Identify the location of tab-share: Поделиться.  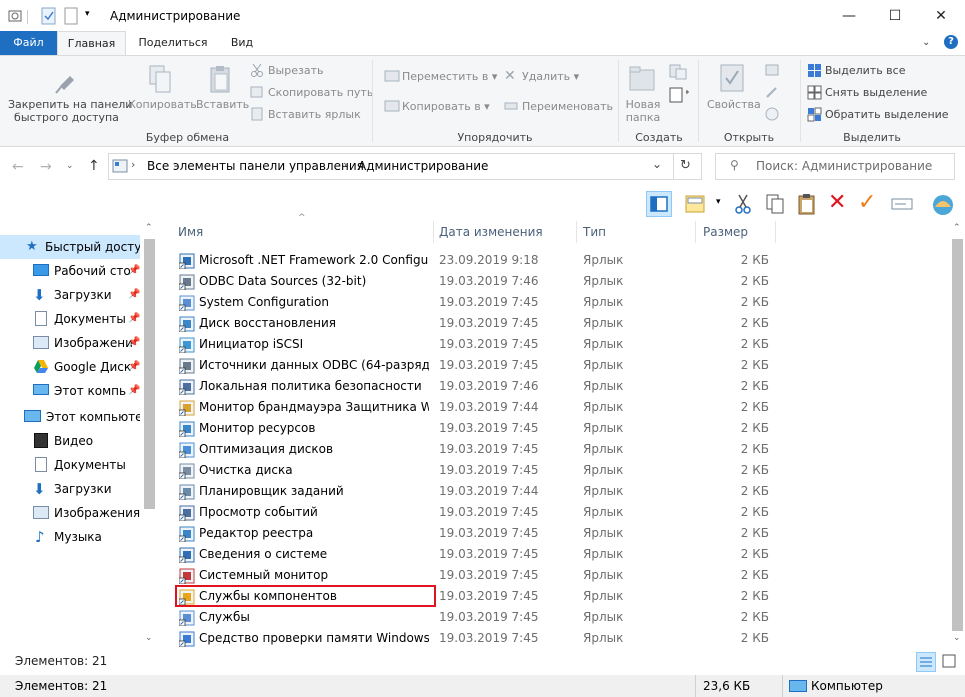
(173, 43).